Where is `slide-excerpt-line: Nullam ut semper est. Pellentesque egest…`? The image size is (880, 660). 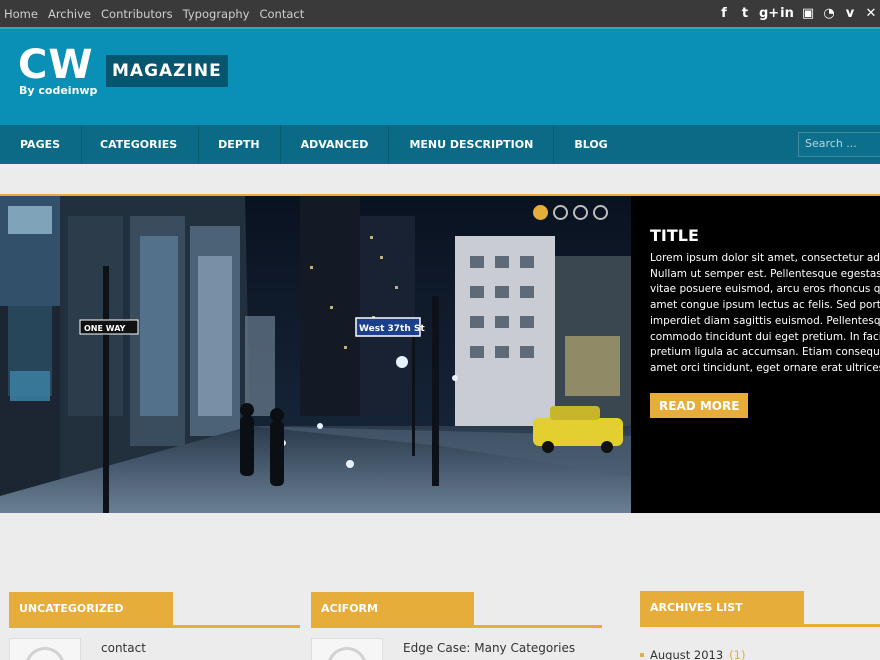
slide-excerpt-line: Nullam ut semper est. Pellentesque egest… is located at coordinates (765, 273).